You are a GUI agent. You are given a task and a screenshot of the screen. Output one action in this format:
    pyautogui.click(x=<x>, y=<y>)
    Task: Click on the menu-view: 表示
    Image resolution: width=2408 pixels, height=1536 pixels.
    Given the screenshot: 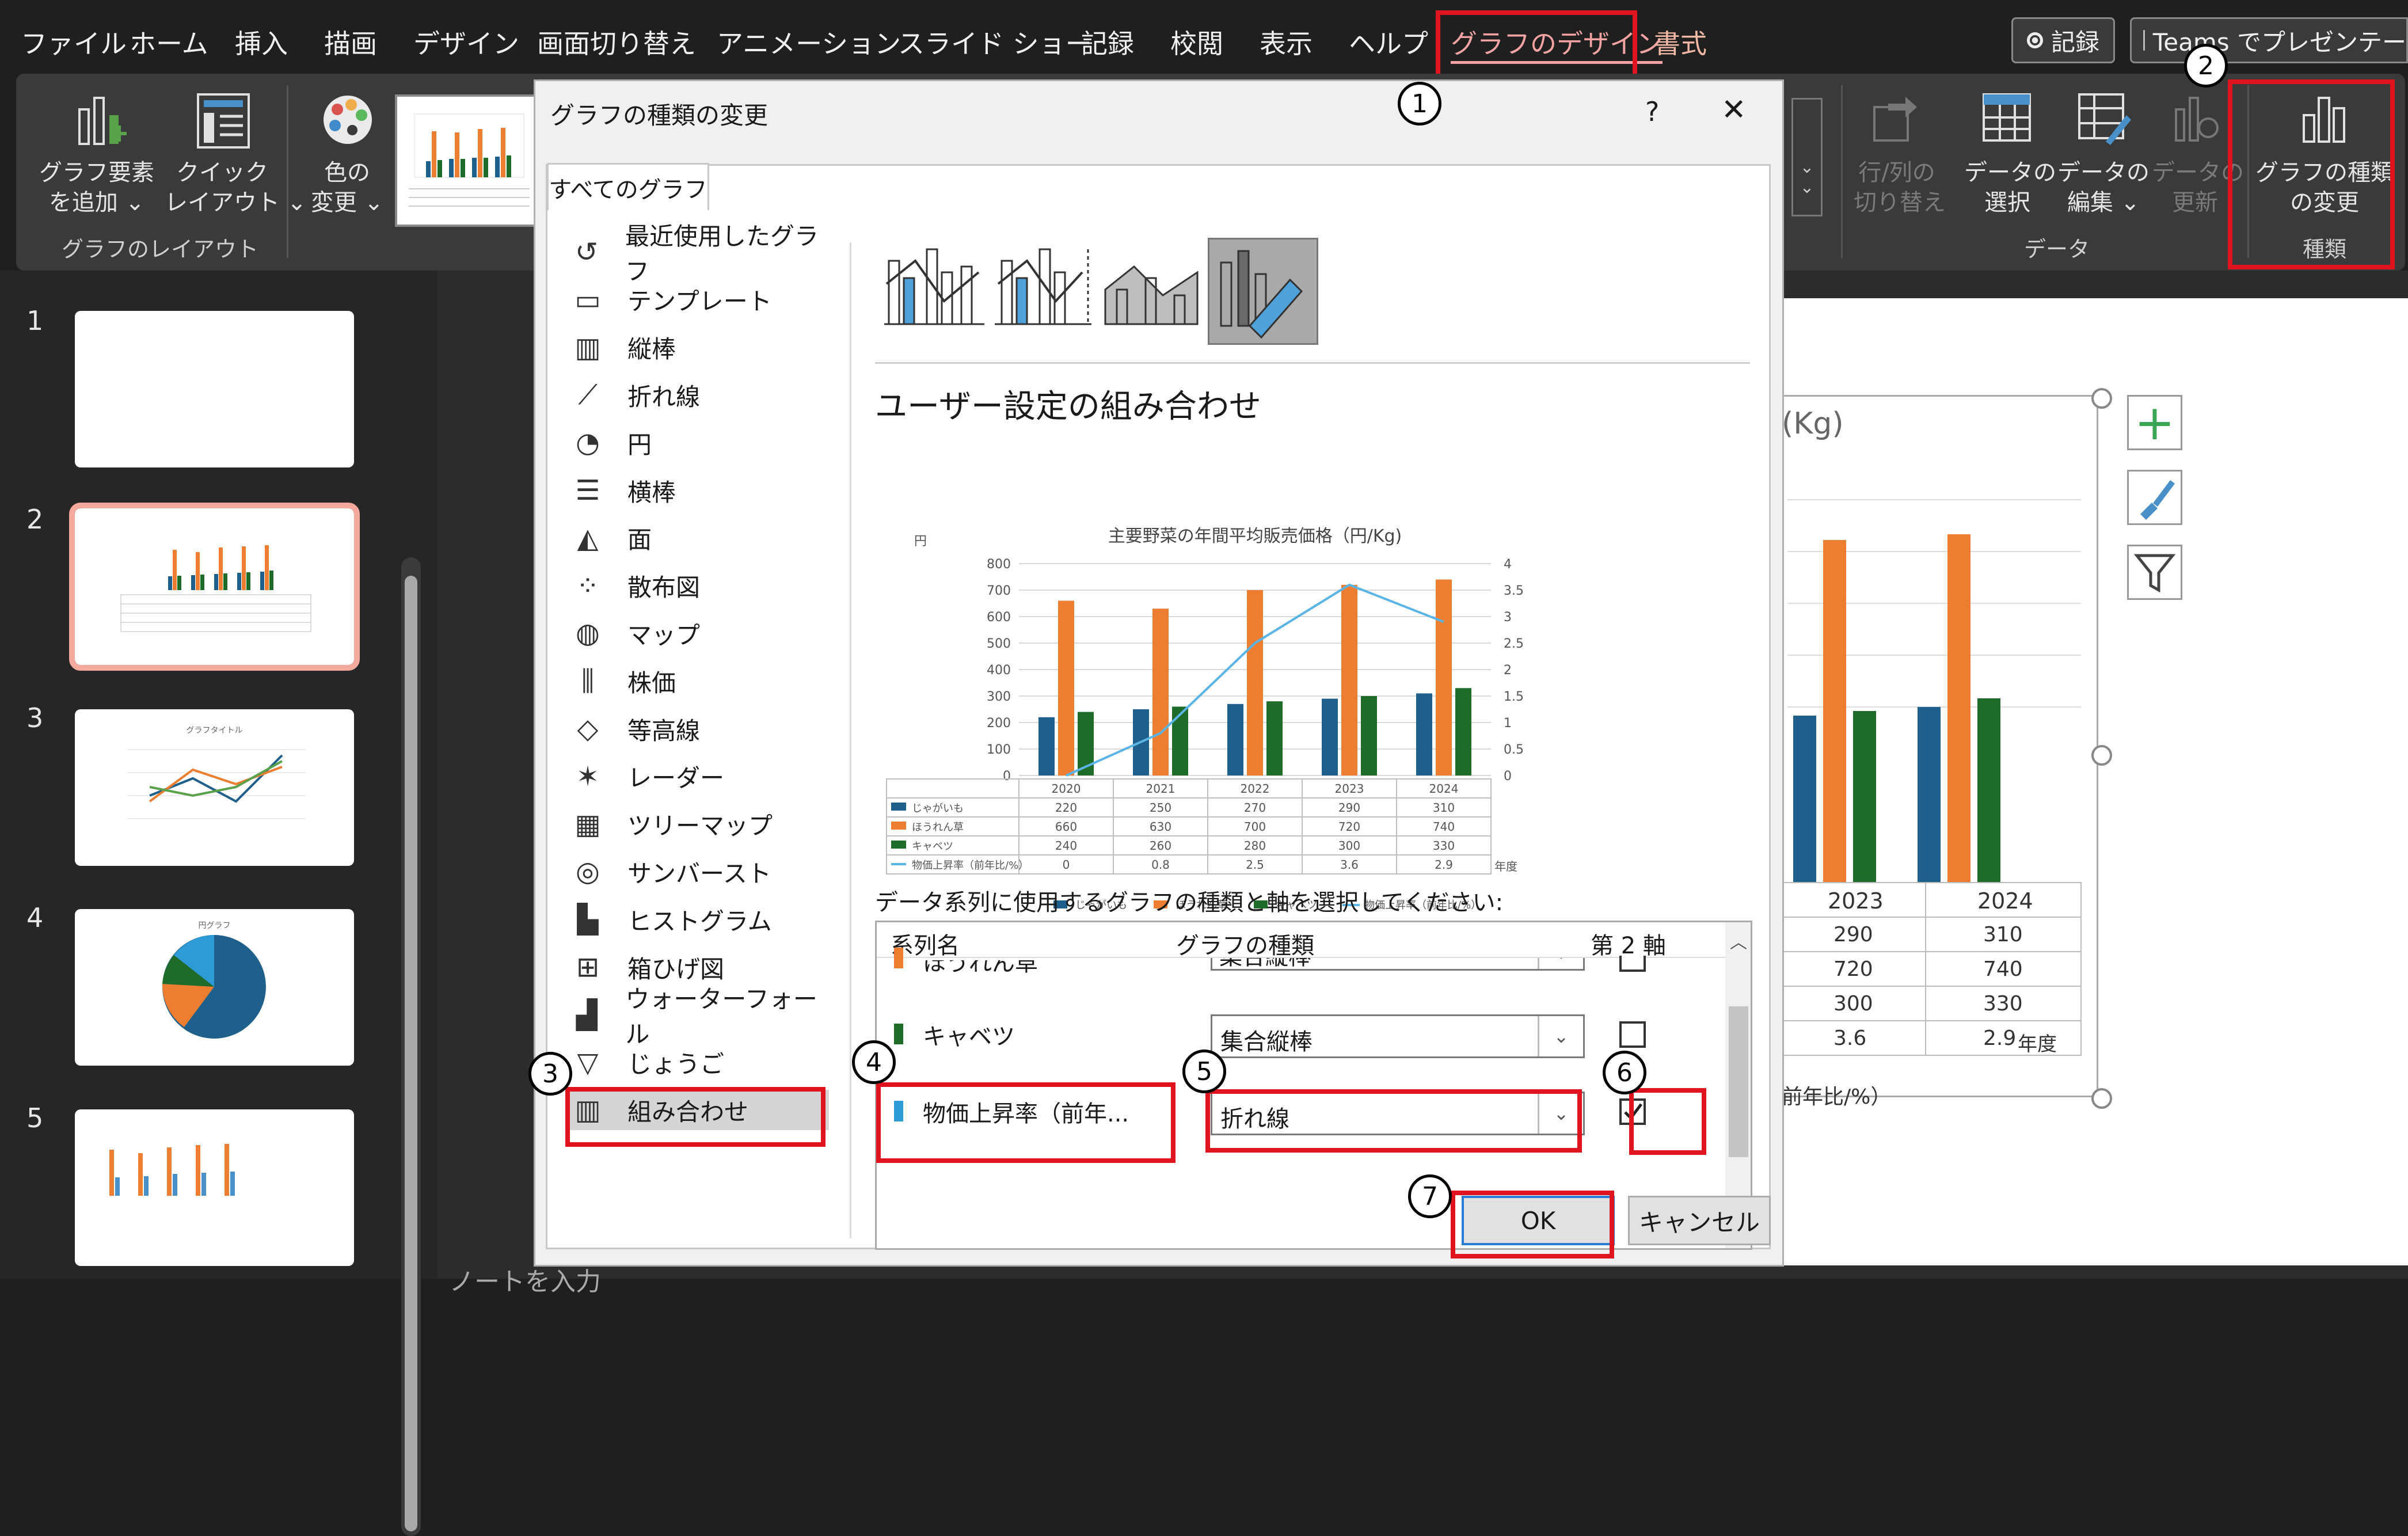 What is the action you would take?
    pyautogui.click(x=1286, y=42)
    